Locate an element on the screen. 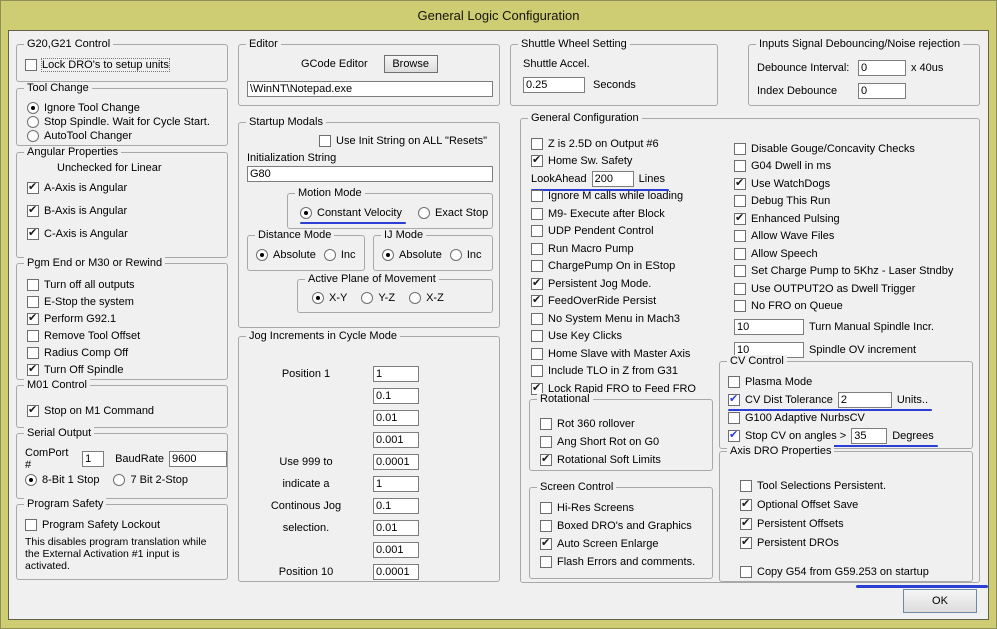 The width and height of the screenshot is (997, 629). checkbox-box-persistent-jog-mode is located at coordinates (537, 283).